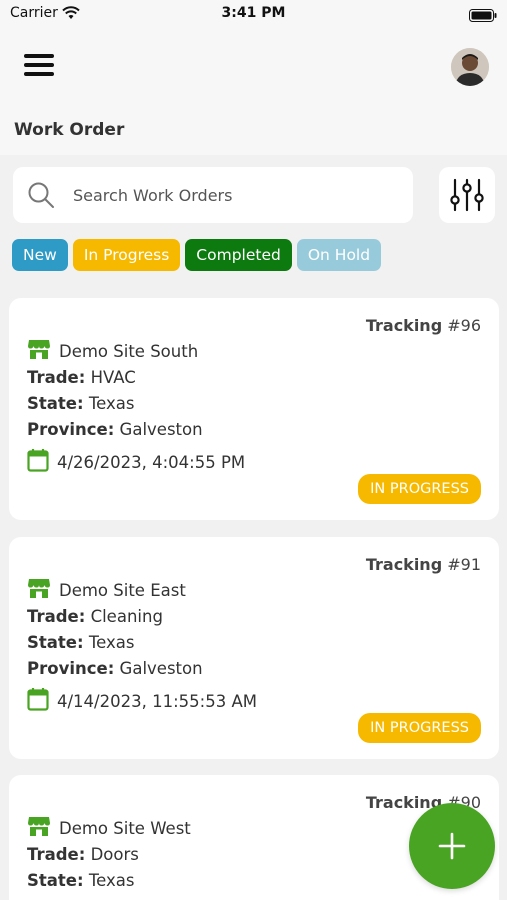 This screenshot has height=900, width=507. I want to click on filter-sliders-button, so click(467, 195).